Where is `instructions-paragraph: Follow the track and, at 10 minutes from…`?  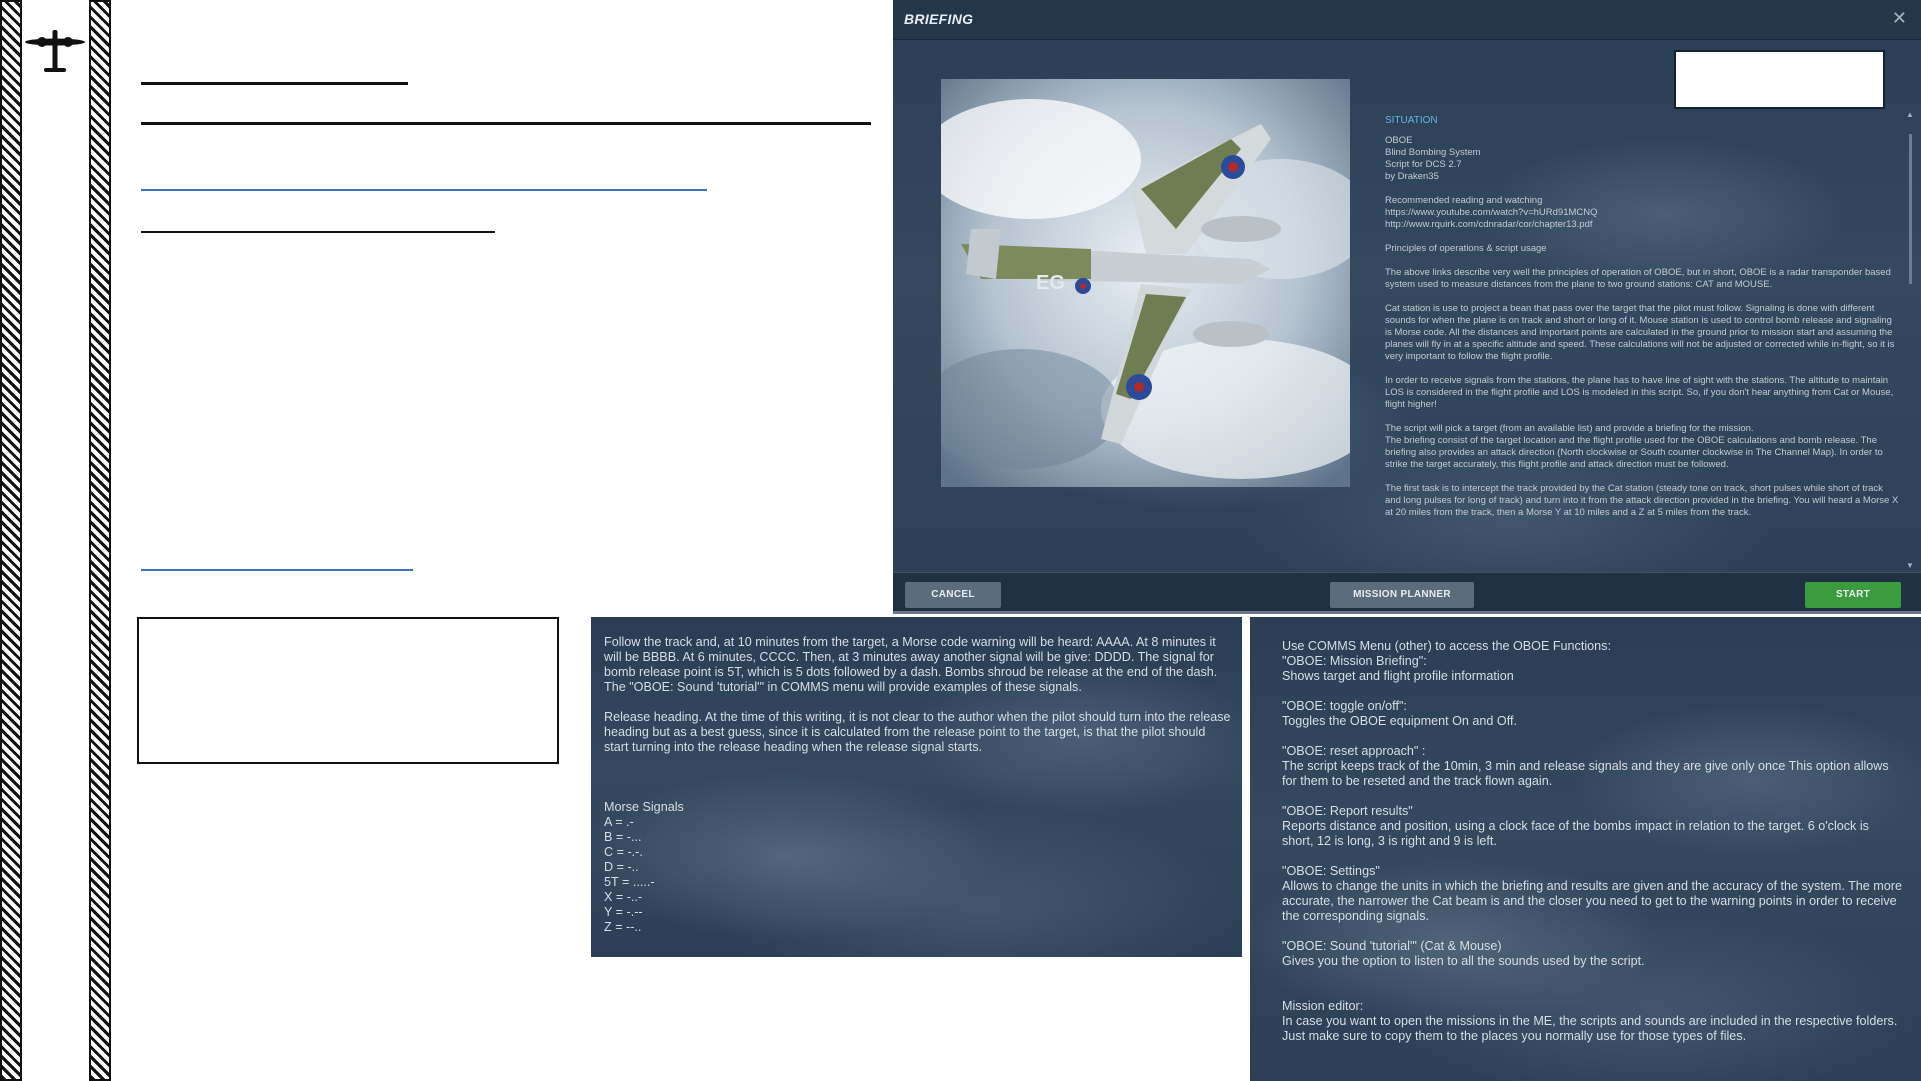
instructions-paragraph: Follow the track and, at 10 minutes from… is located at coordinates (911, 664).